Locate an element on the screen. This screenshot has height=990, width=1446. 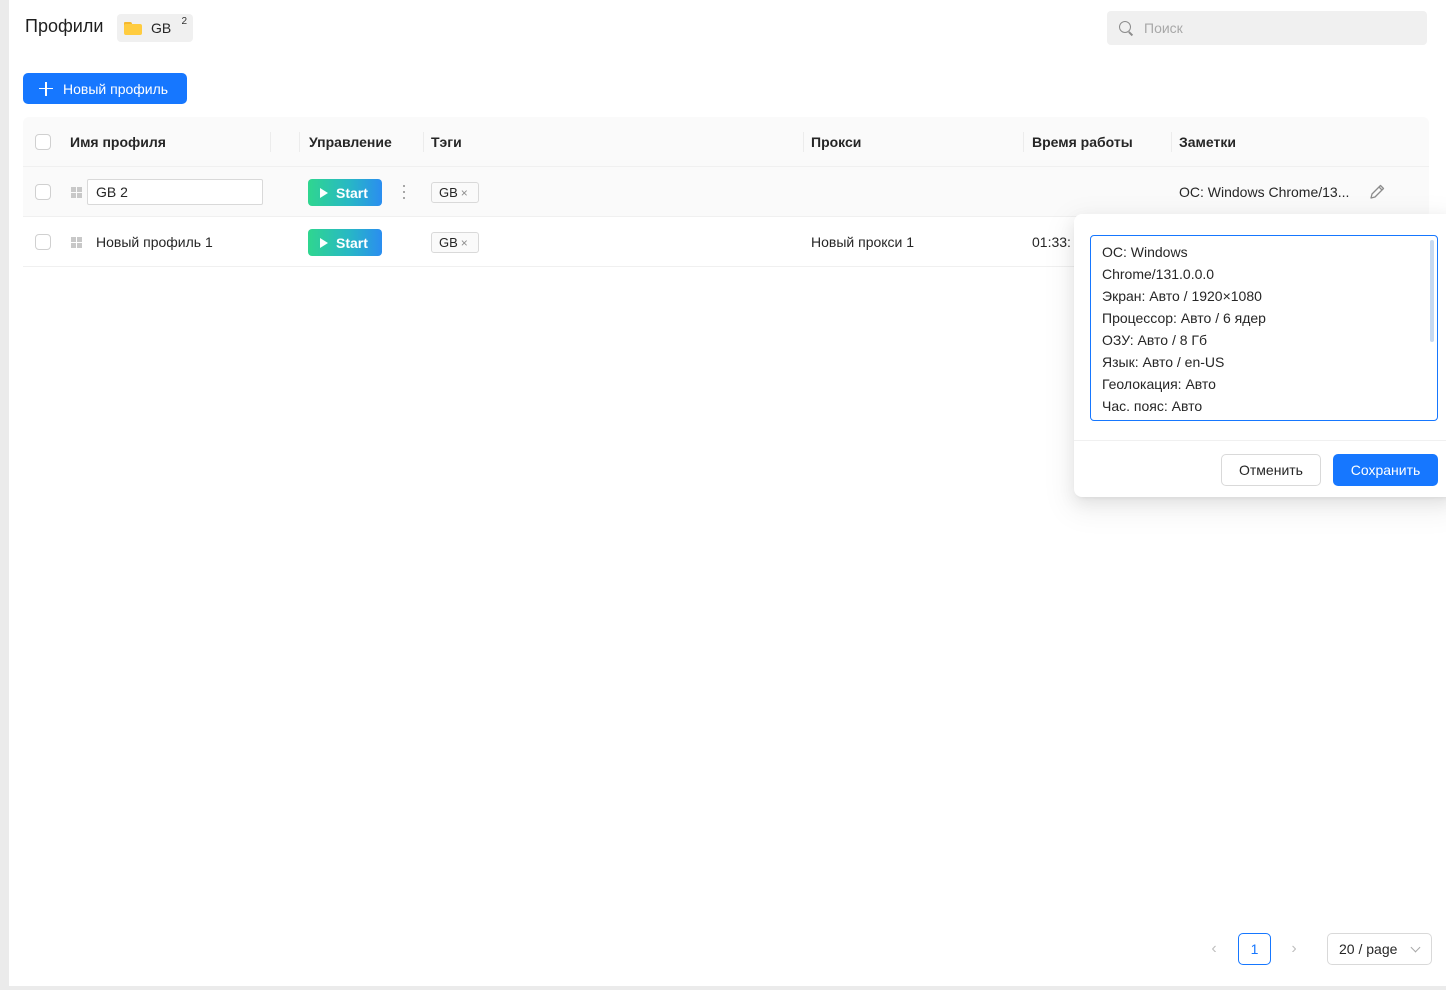
next-page-chevron-icon: › is located at coordinates (1294, 949).